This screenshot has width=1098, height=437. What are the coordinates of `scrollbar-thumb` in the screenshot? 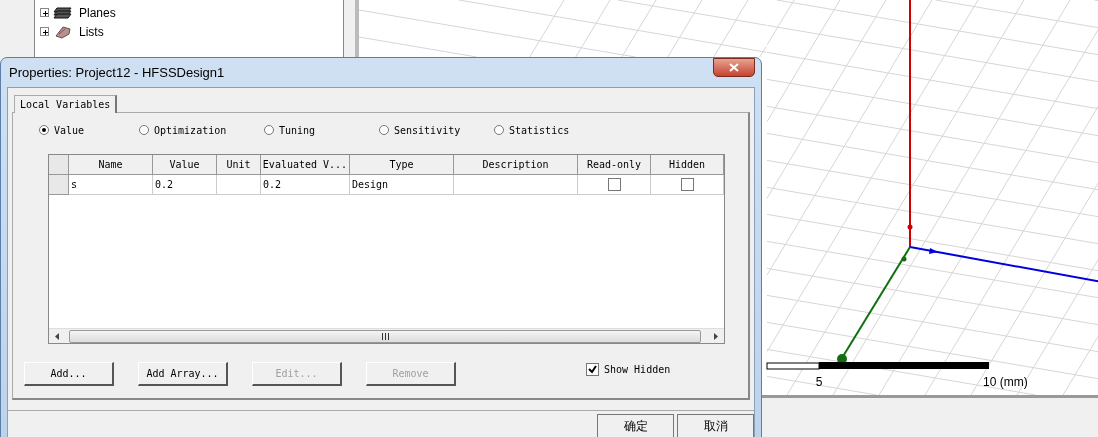 It's located at (385, 336).